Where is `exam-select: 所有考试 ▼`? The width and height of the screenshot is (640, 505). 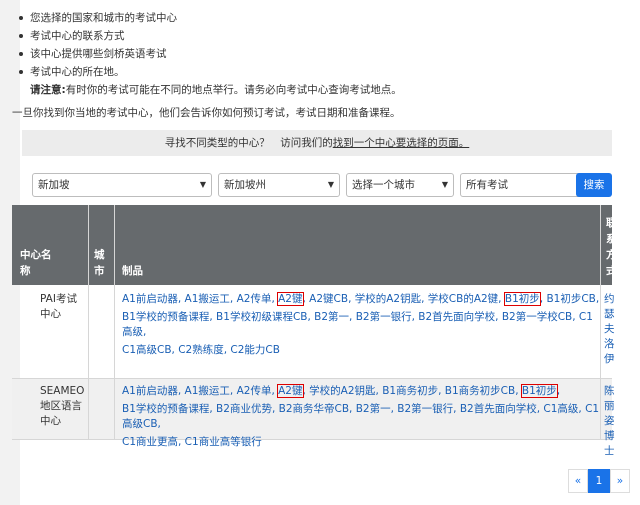 exam-select: 所有考试 ▼ is located at coordinates (525, 185).